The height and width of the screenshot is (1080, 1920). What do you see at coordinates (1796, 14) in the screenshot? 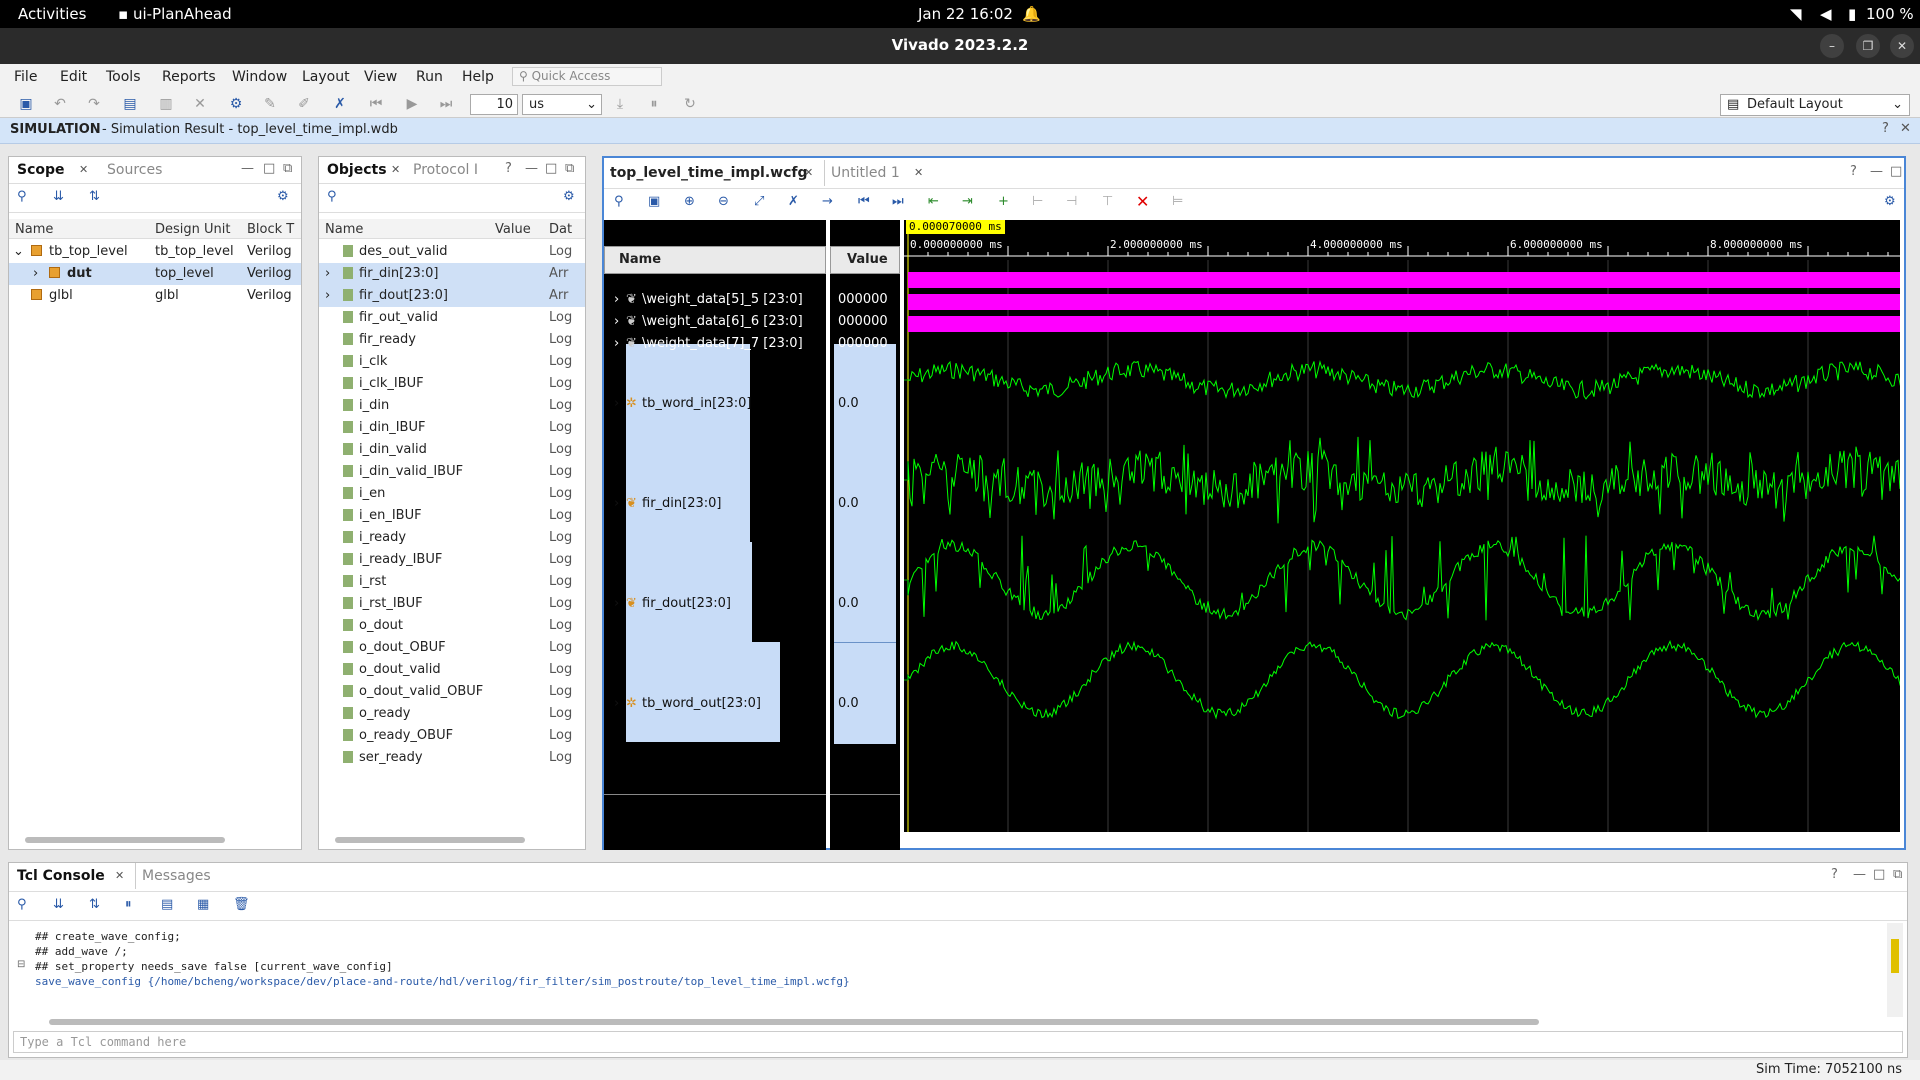
I see `wifi-icon: ◥` at bounding box center [1796, 14].